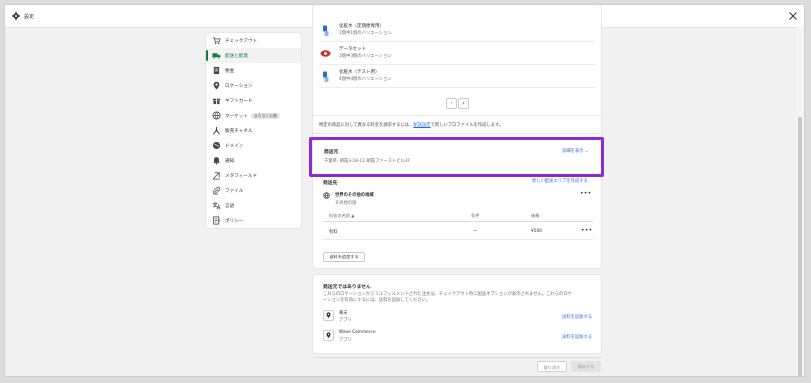  I want to click on rates-table-header: 料金の名前 ▲ 条件 価格, so click(458, 216).